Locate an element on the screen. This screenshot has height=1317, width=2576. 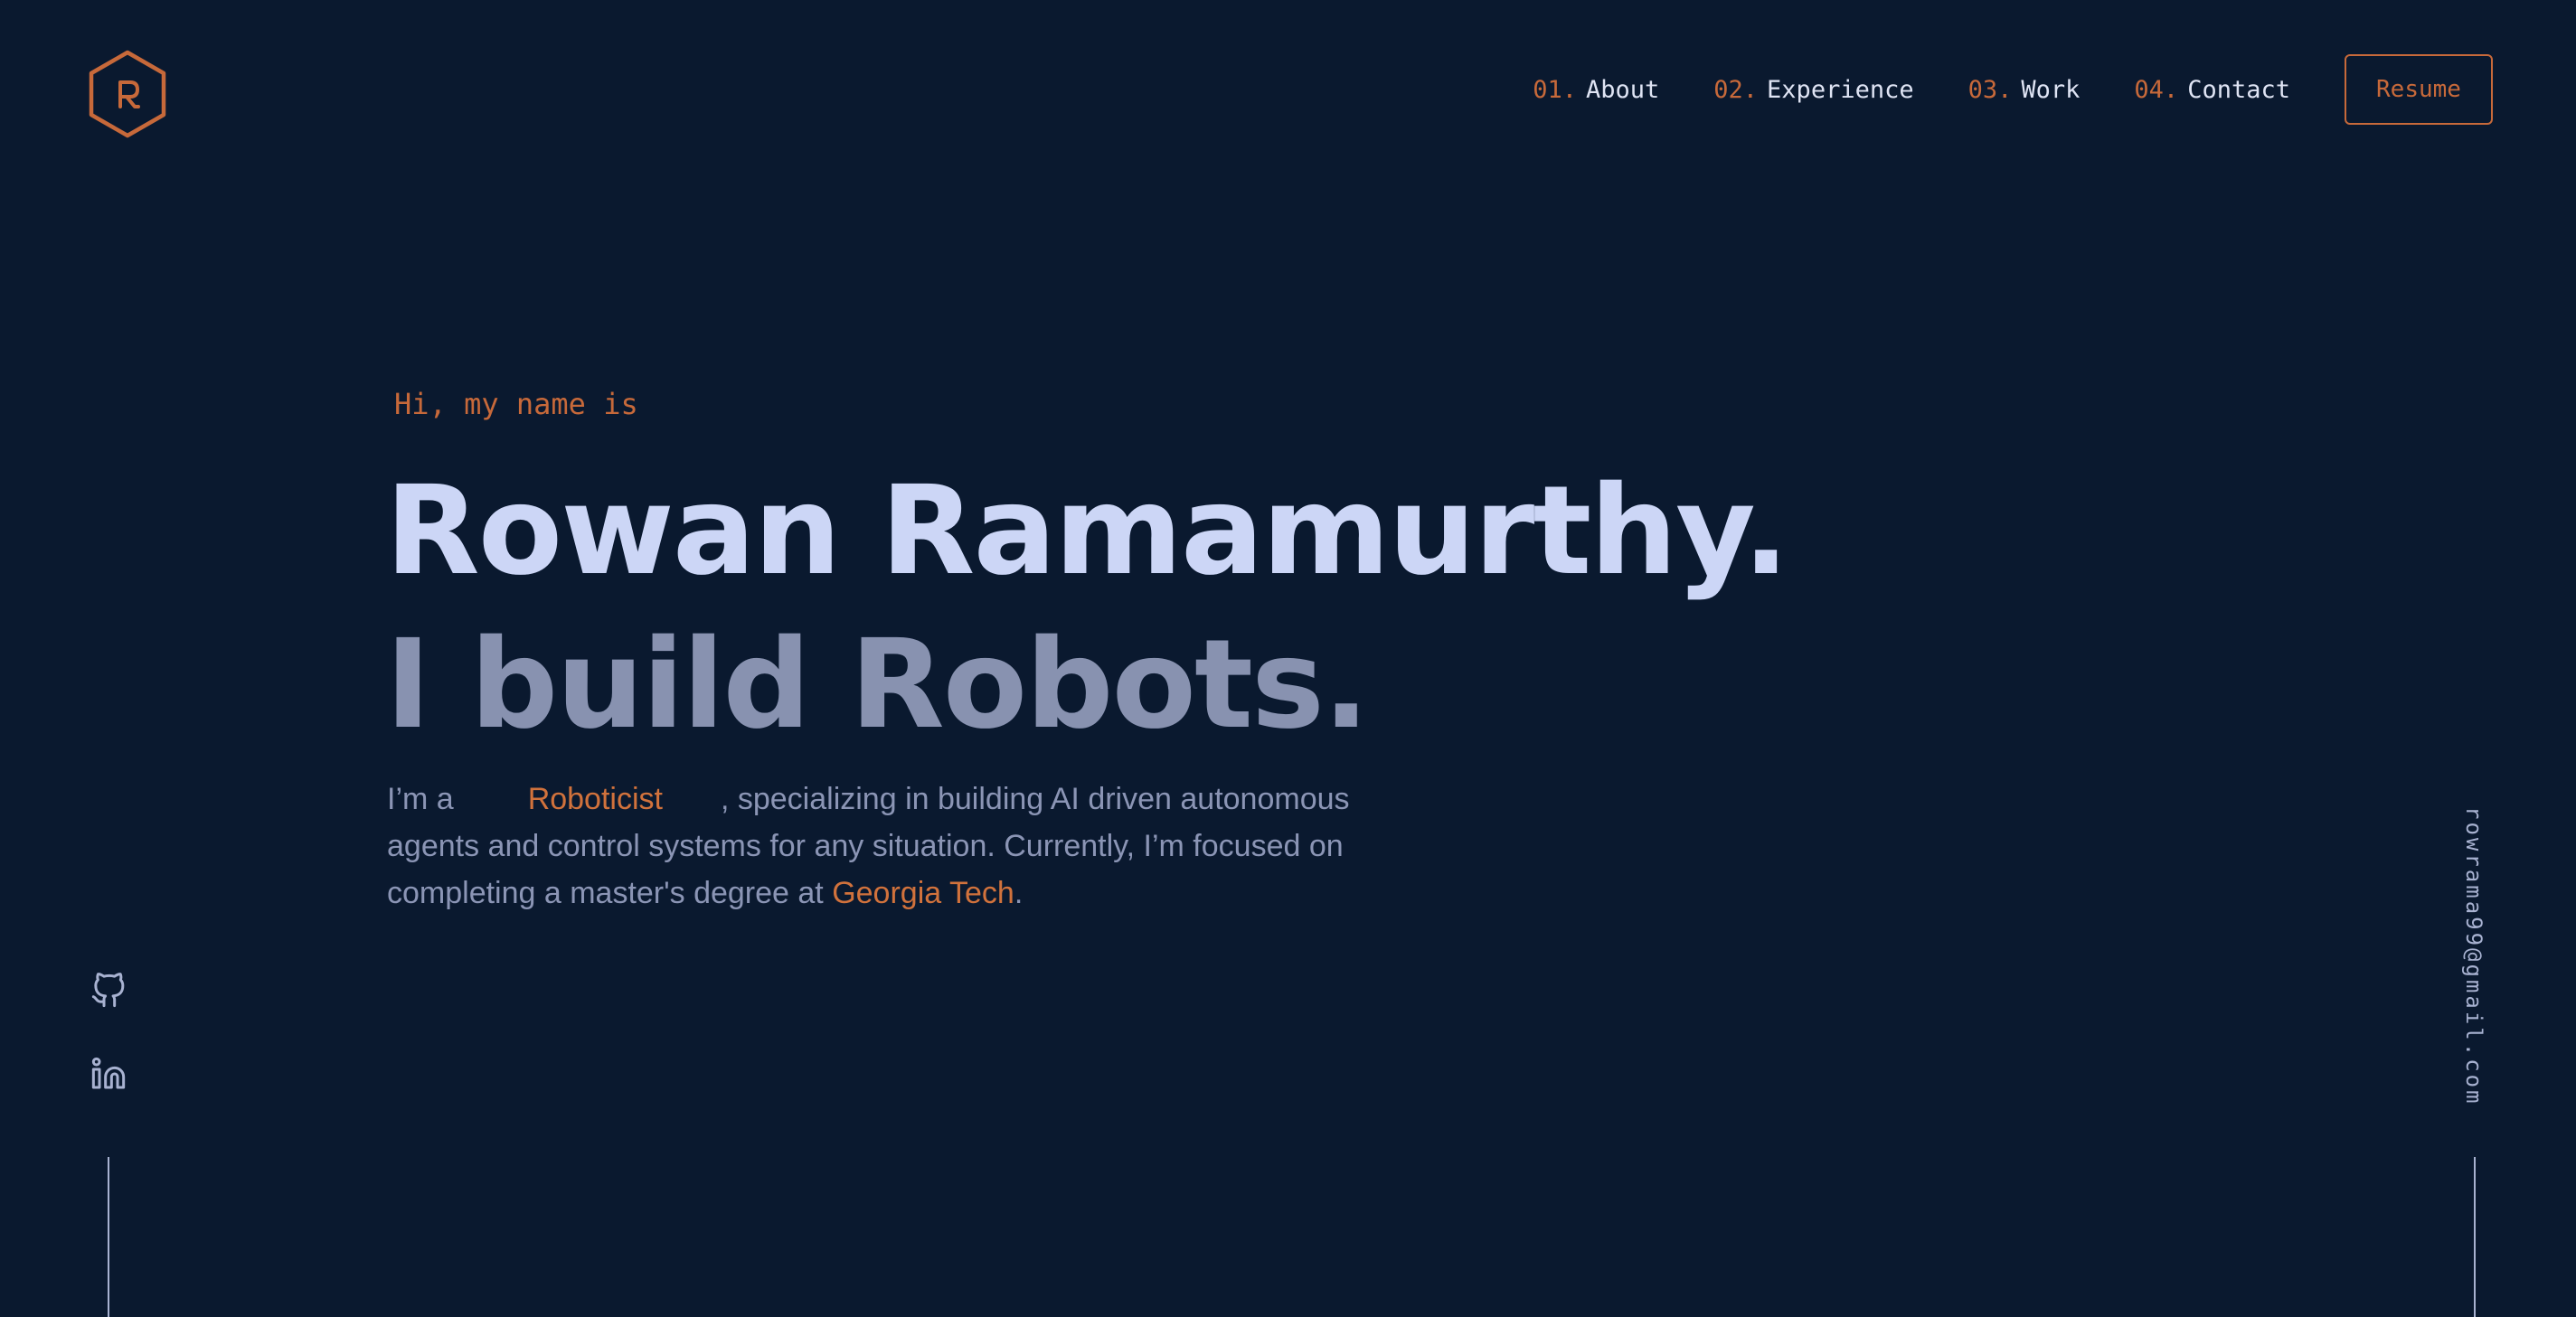
role-text: Roboticist is located at coordinates (595, 799).